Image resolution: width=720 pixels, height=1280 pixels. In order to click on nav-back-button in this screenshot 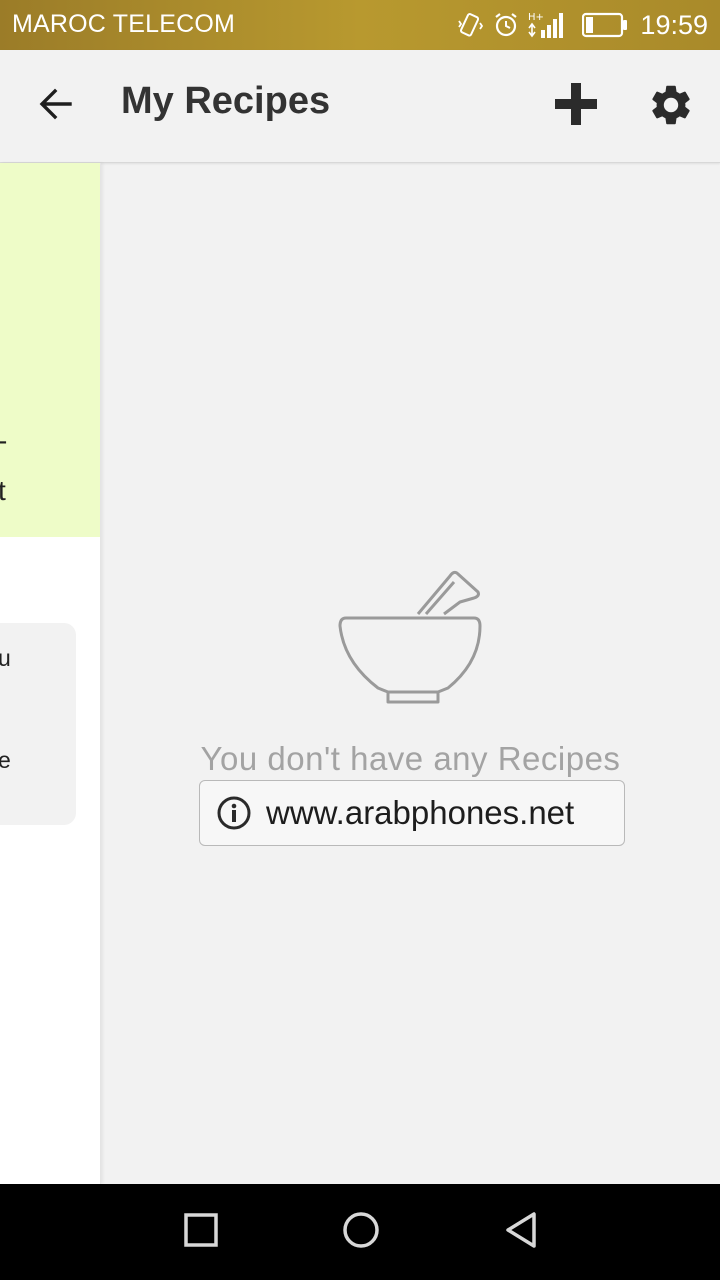, I will do `click(521, 1232)`.